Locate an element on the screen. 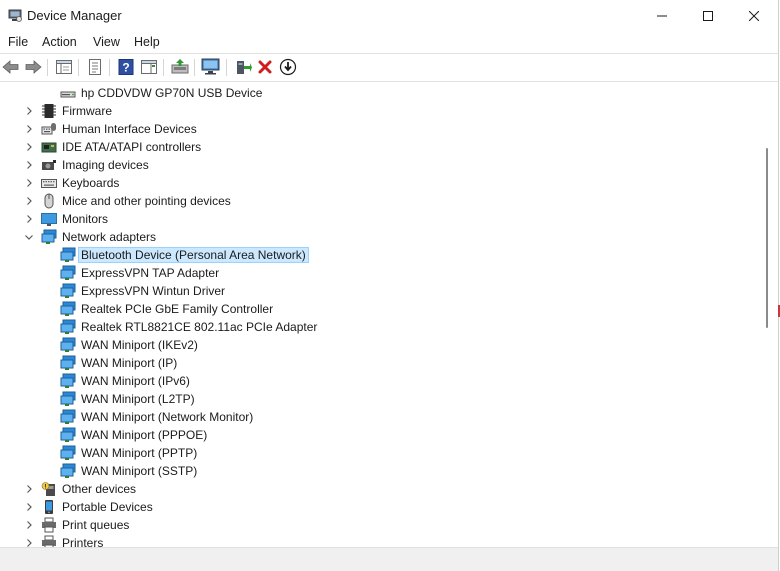 The height and width of the screenshot is (571, 780). update-driver-button is located at coordinates (180, 67).